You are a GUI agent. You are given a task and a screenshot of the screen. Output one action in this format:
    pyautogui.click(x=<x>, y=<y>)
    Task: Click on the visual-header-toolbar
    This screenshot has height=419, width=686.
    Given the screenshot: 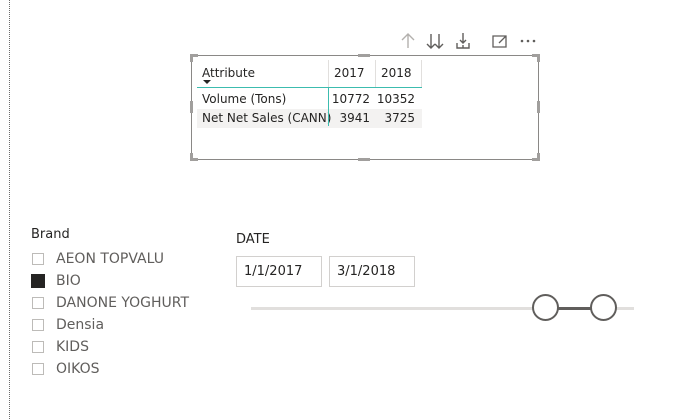 What is the action you would take?
    pyautogui.click(x=472, y=41)
    